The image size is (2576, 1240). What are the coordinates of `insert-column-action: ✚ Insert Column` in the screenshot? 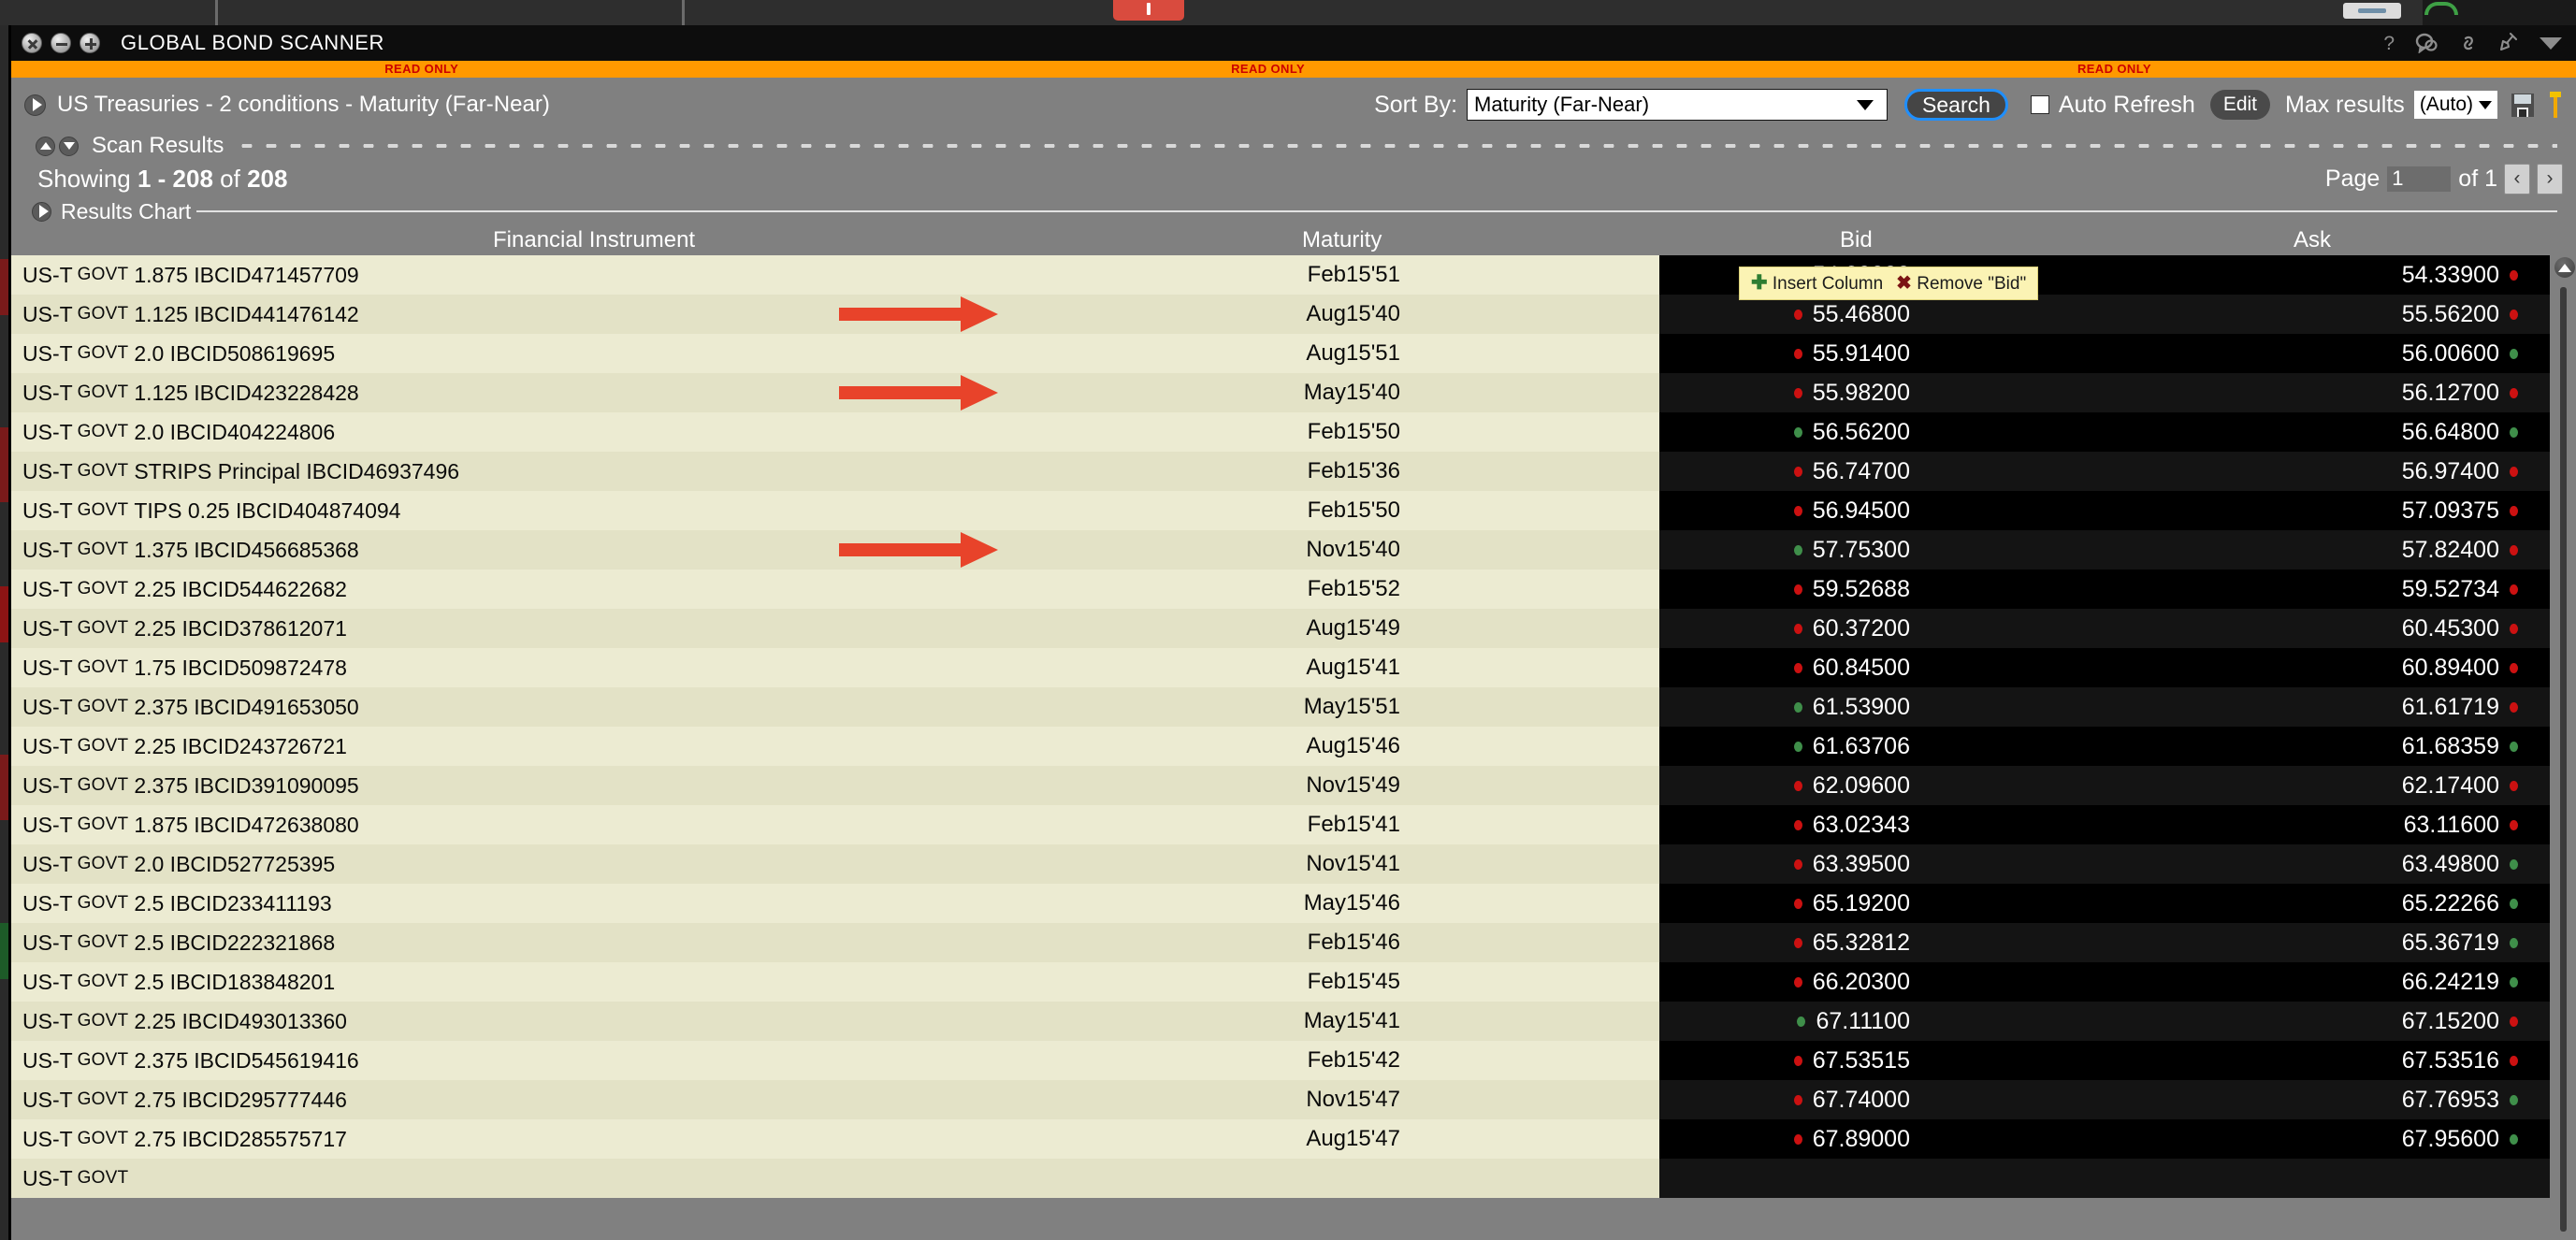 It's located at (1817, 283).